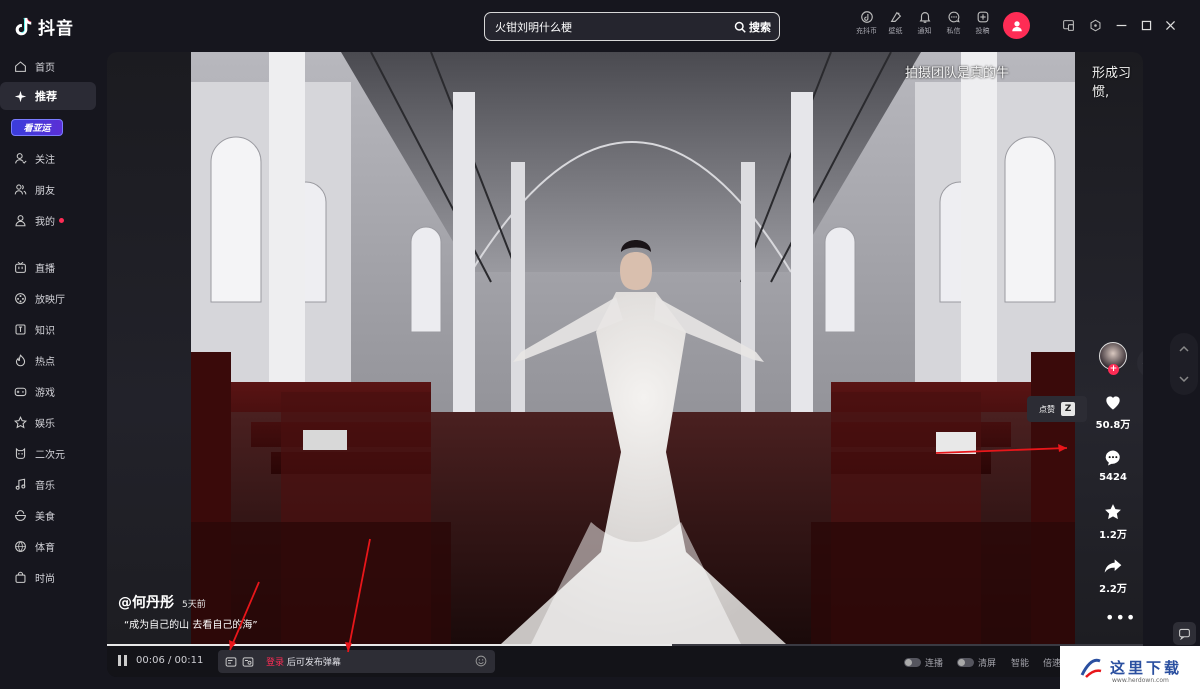 This screenshot has width=1200, height=689. What do you see at coordinates (1020, 662) in the screenshot?
I see `quality-button: 智能` at bounding box center [1020, 662].